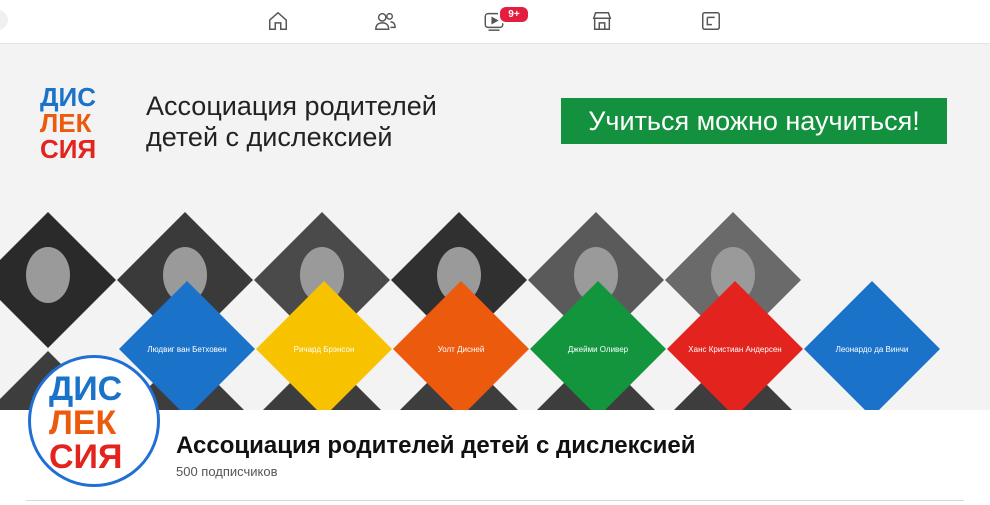 This screenshot has height=505, width=990. Describe the element at coordinates (186, 349) in the screenshot. I see `person-name-label: Людвиг ван Бетховен` at that location.